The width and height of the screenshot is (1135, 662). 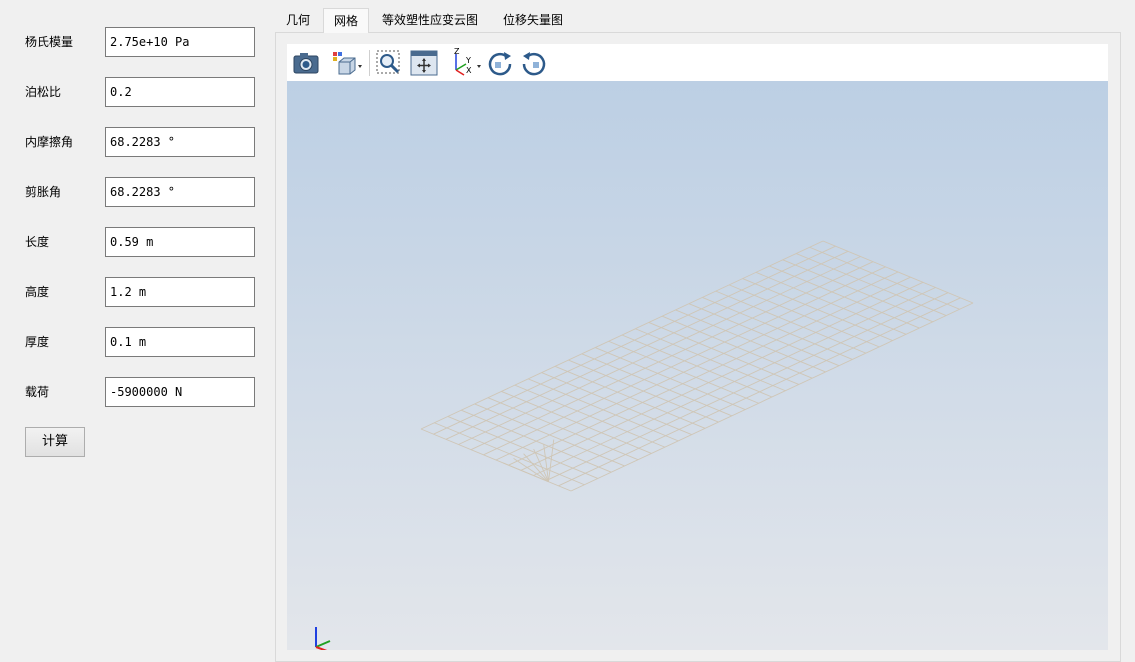 What do you see at coordinates (37, 242) in the screenshot?
I see `label-length: 长度` at bounding box center [37, 242].